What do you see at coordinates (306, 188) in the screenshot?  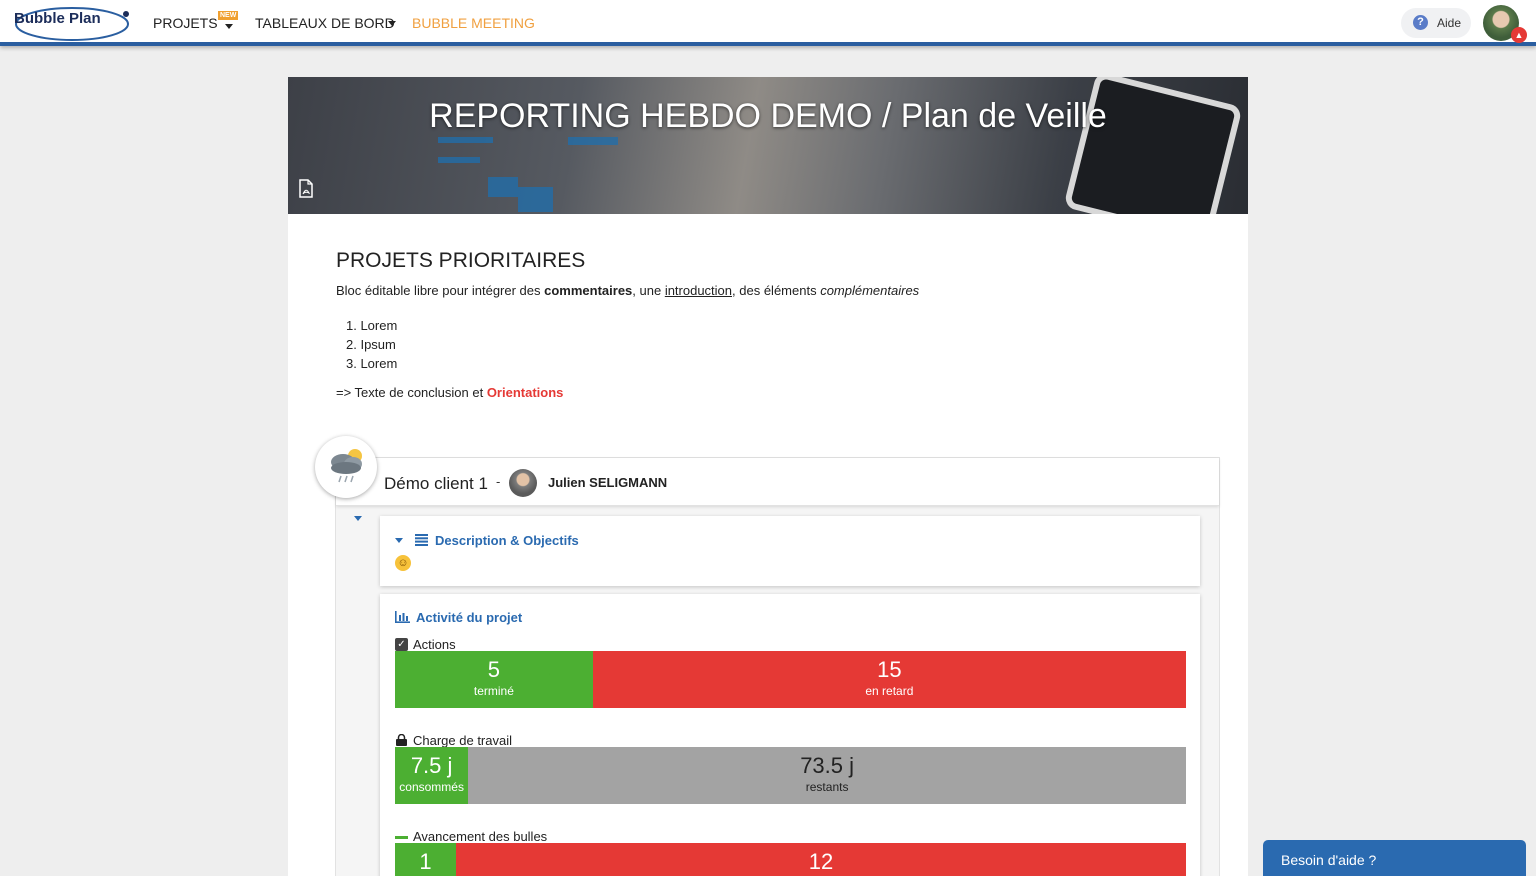 I see `pdf-icon` at bounding box center [306, 188].